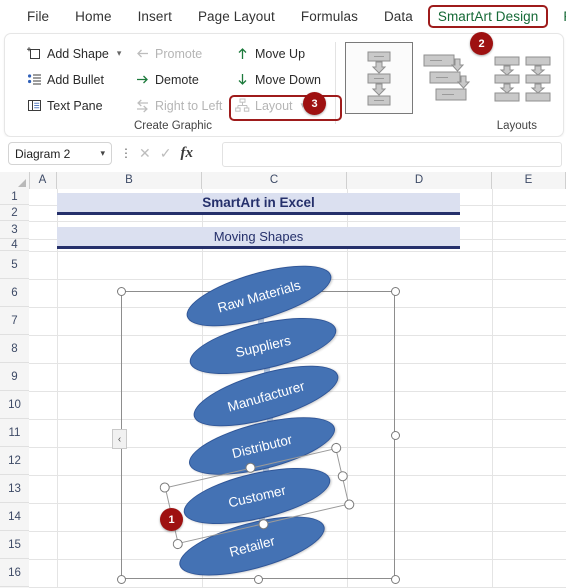  I want to click on move-down-button: Move Down, so click(278, 79).